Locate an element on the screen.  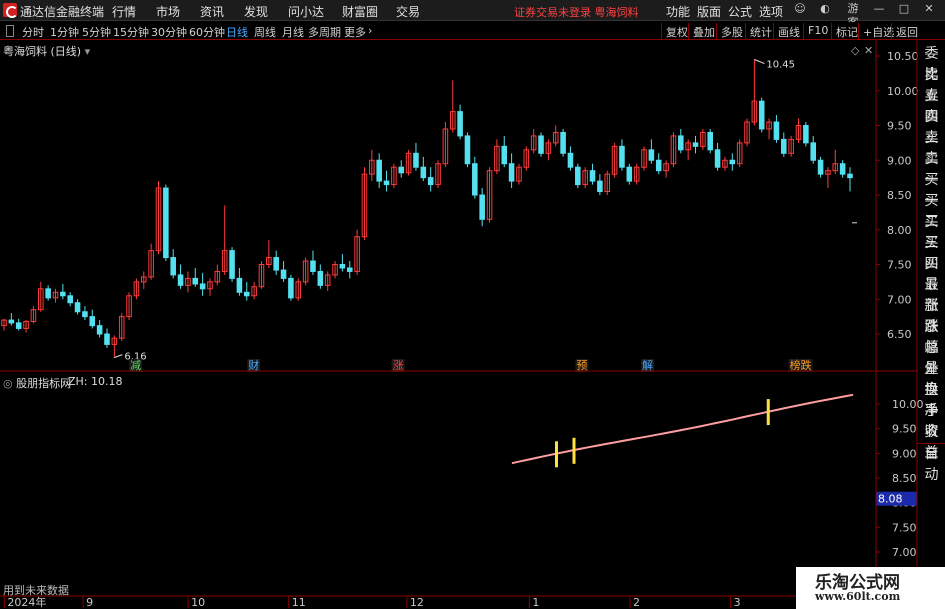
period-weekly: 周线 is located at coordinates (265, 32).